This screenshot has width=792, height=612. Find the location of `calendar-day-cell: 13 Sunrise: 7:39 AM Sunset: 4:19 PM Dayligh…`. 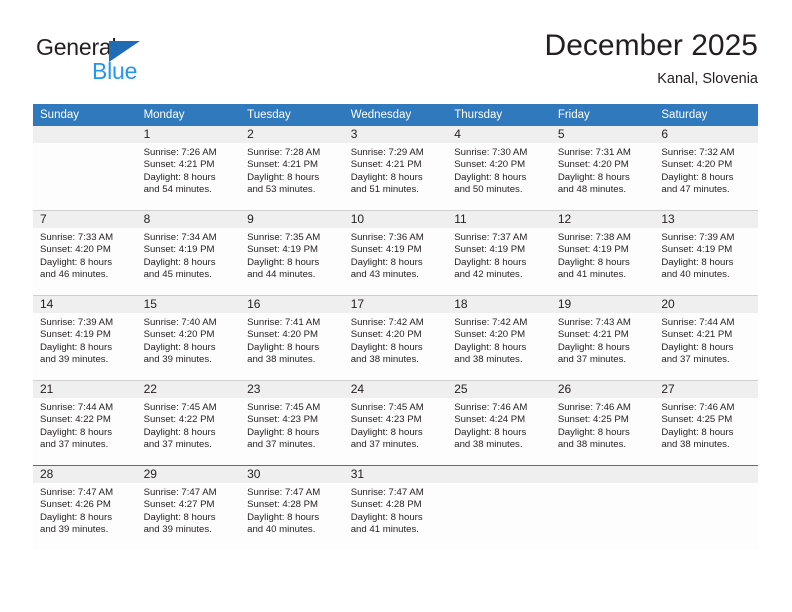

calendar-day-cell: 13 Sunrise: 7:39 AM Sunset: 4:19 PM Dayligh… is located at coordinates (706, 253).